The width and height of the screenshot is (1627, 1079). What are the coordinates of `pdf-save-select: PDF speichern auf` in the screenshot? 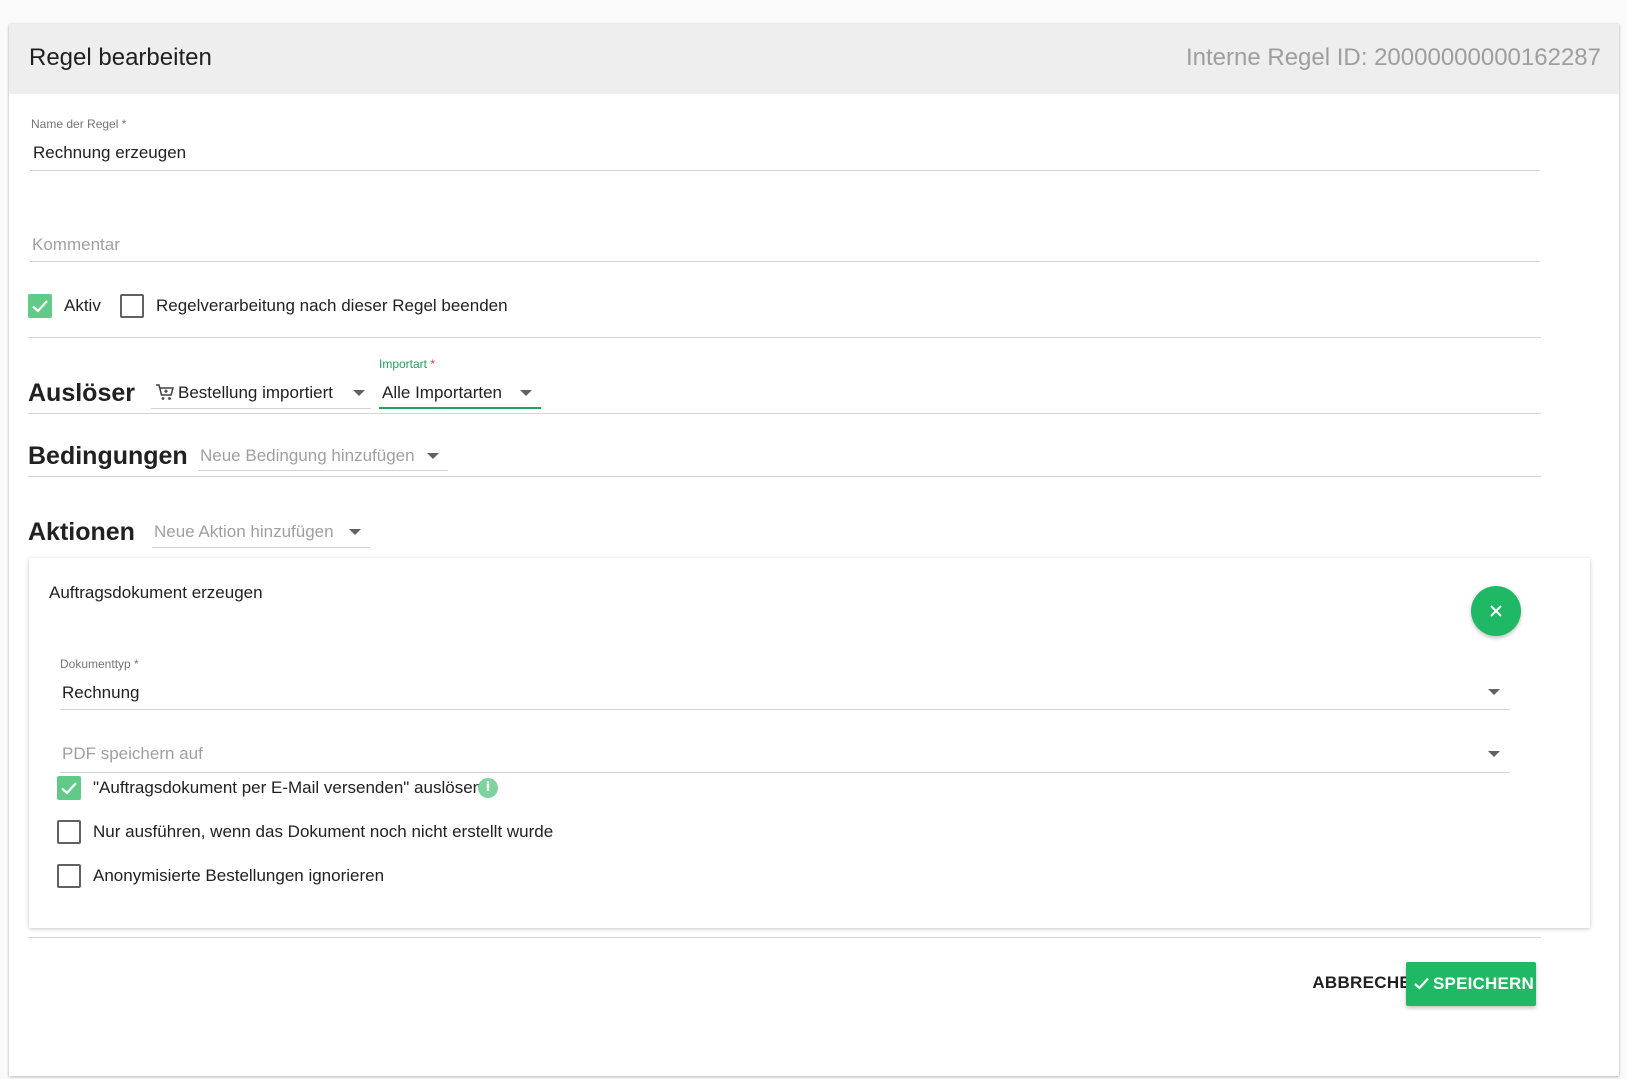 It's located at (785, 756).